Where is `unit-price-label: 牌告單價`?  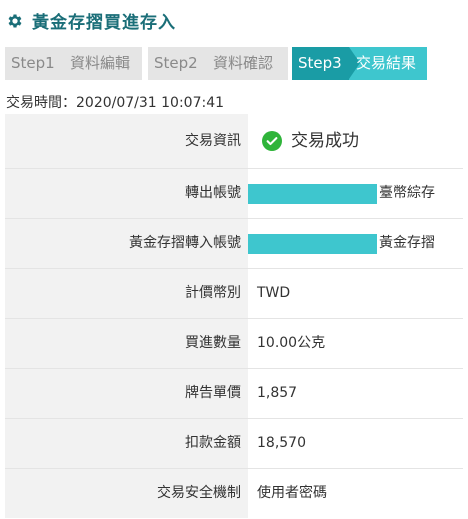
unit-price-label: 牌告單價 is located at coordinates (126, 393).